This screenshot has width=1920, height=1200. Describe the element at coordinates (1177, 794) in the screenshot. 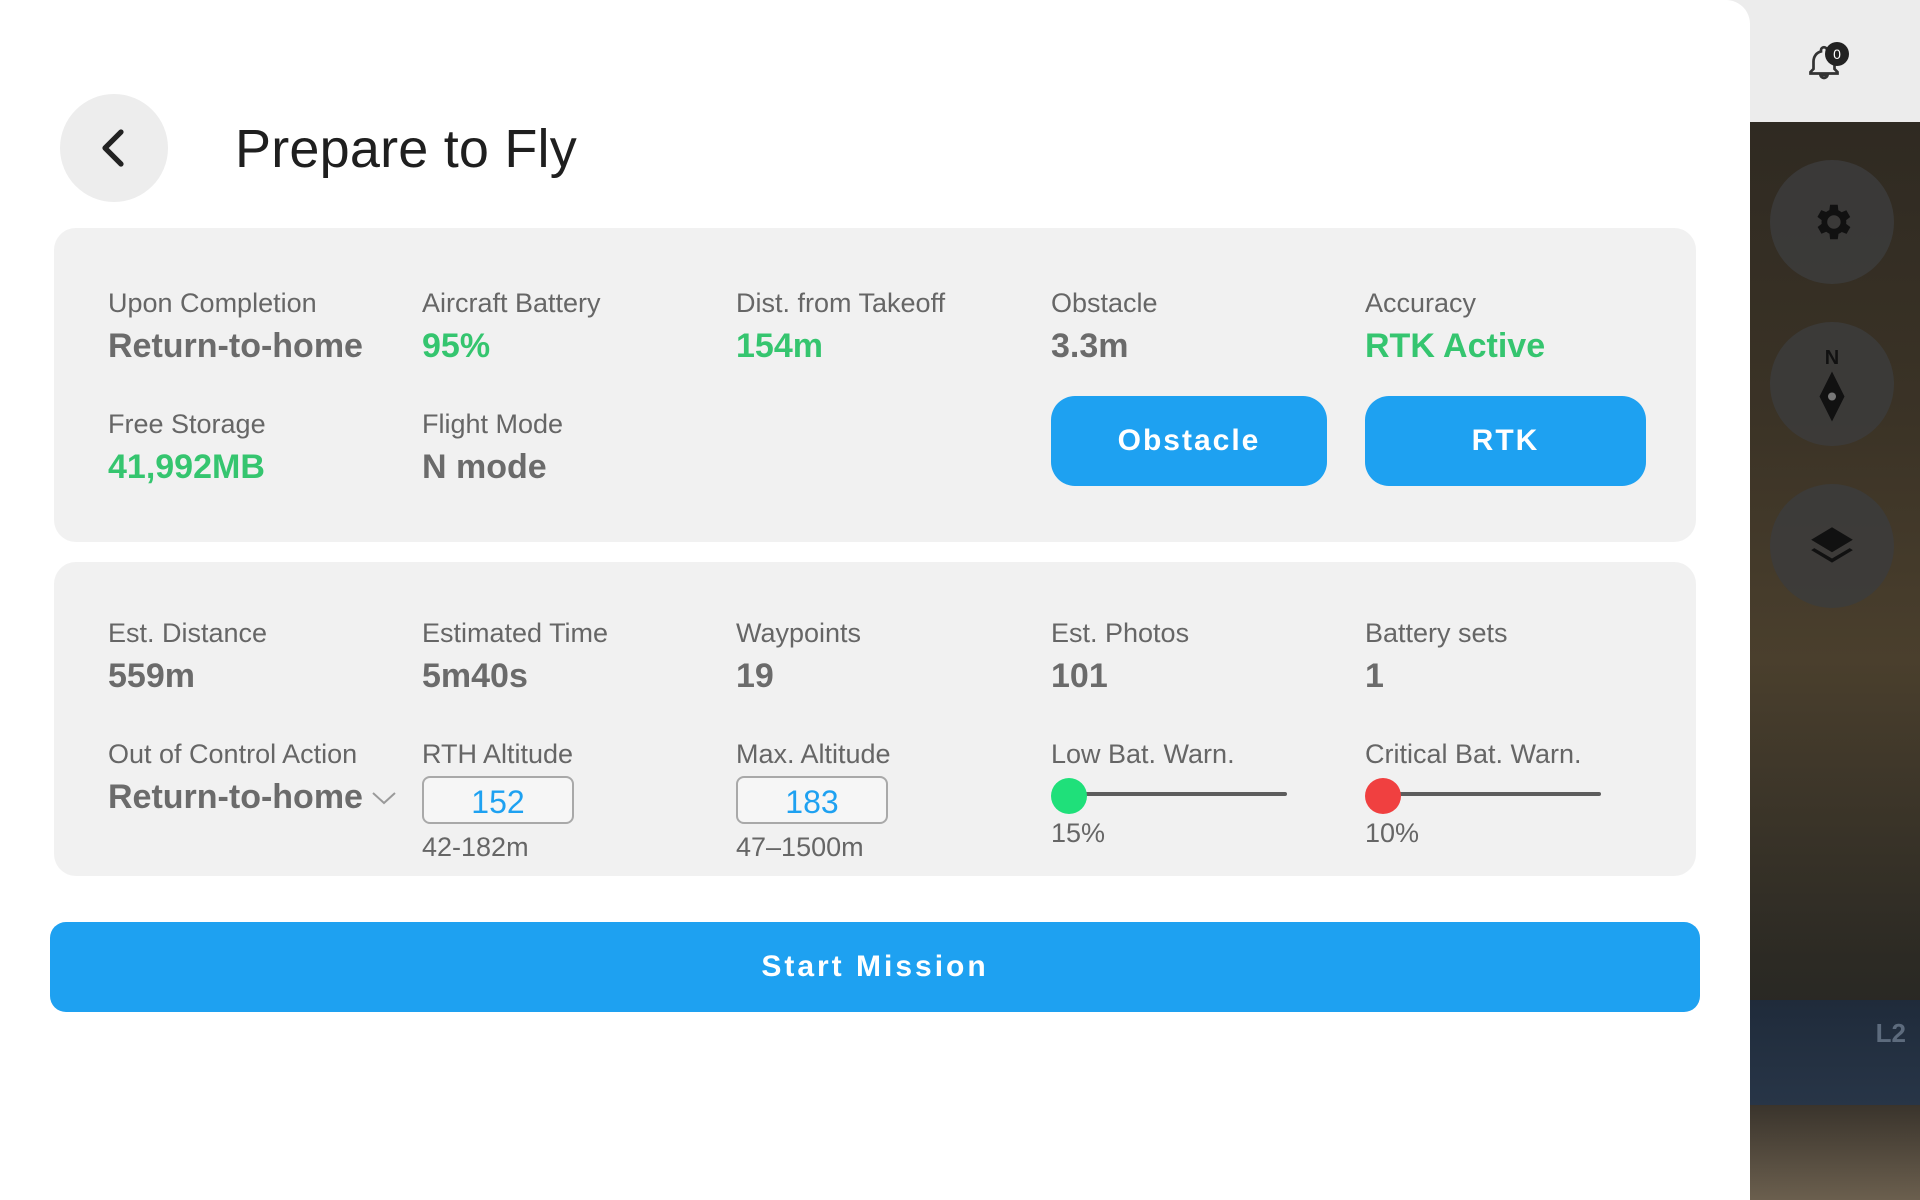

I see `low-bat-track` at that location.